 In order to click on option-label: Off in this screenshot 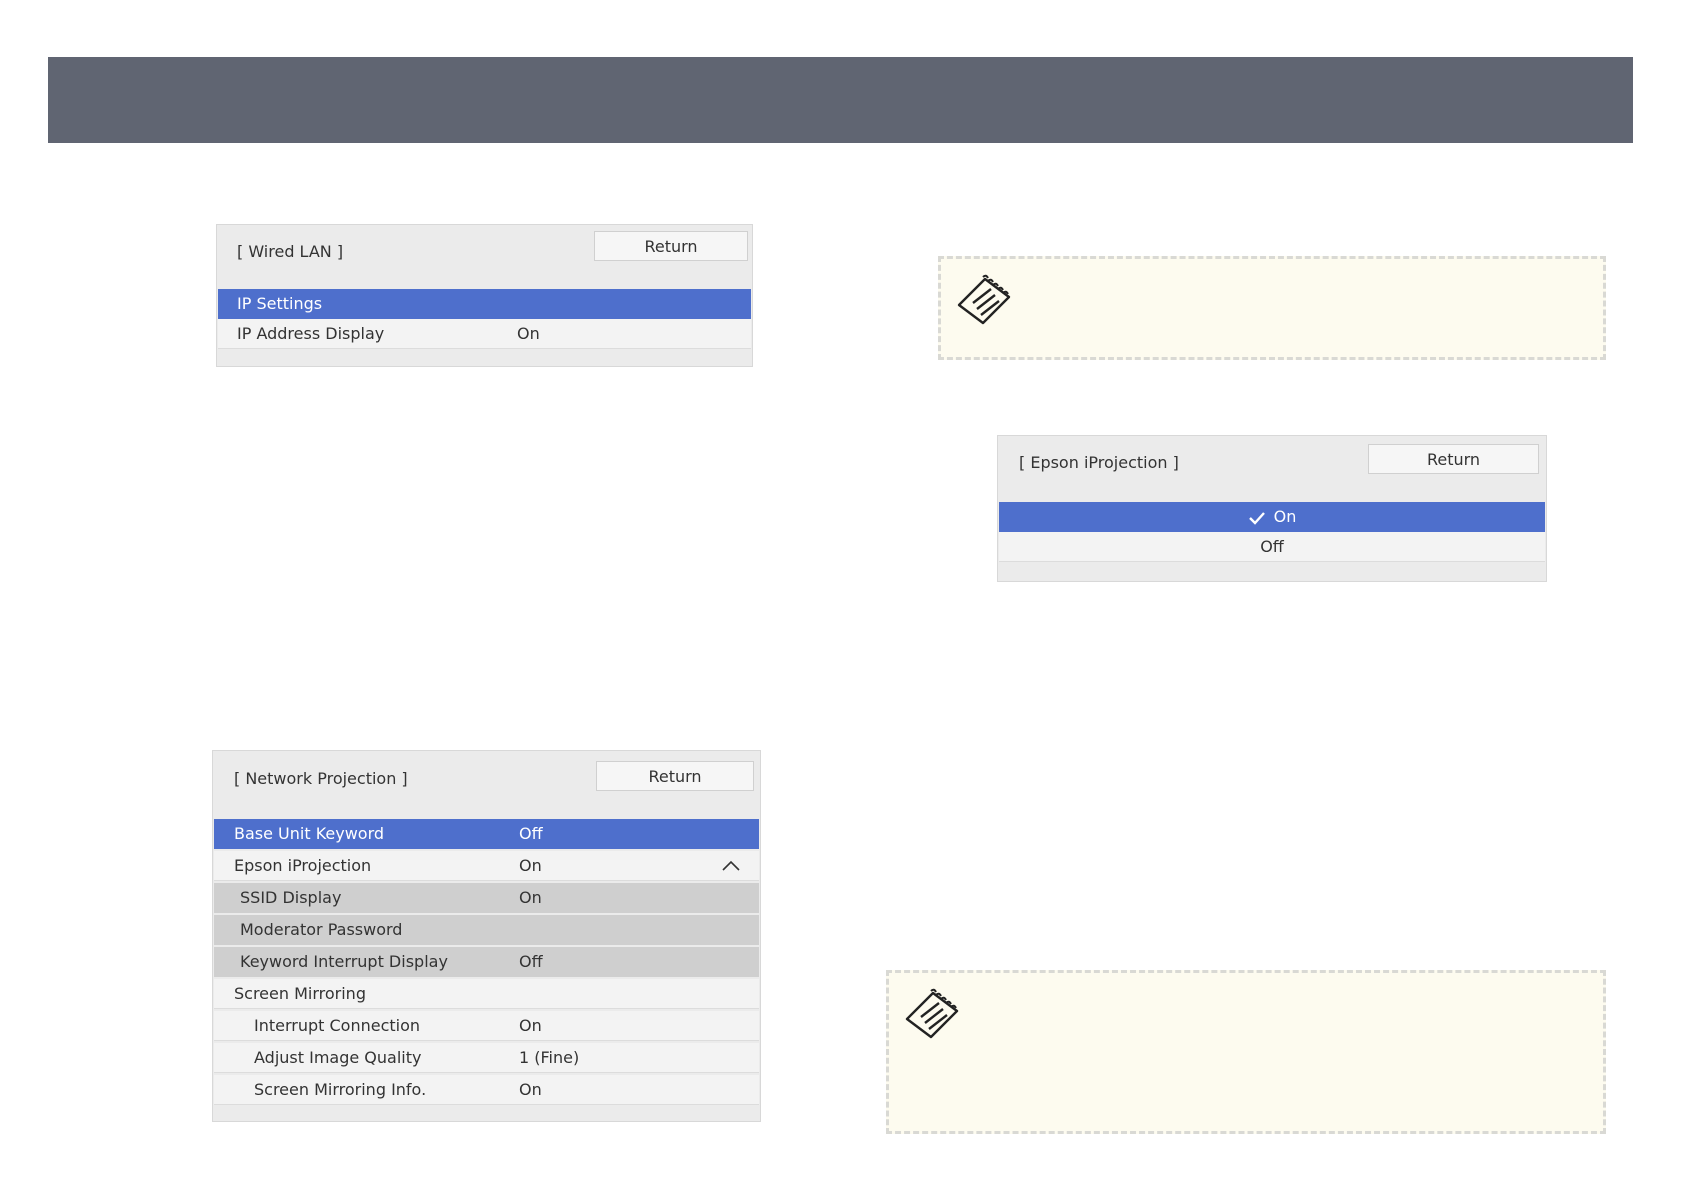, I will do `click(1272, 546)`.